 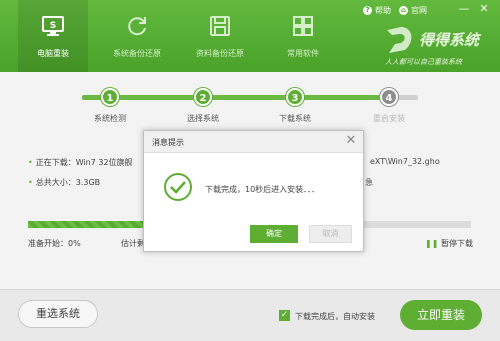 What do you see at coordinates (54, 243) in the screenshot?
I see `prep-status: 准备开始：0%` at bounding box center [54, 243].